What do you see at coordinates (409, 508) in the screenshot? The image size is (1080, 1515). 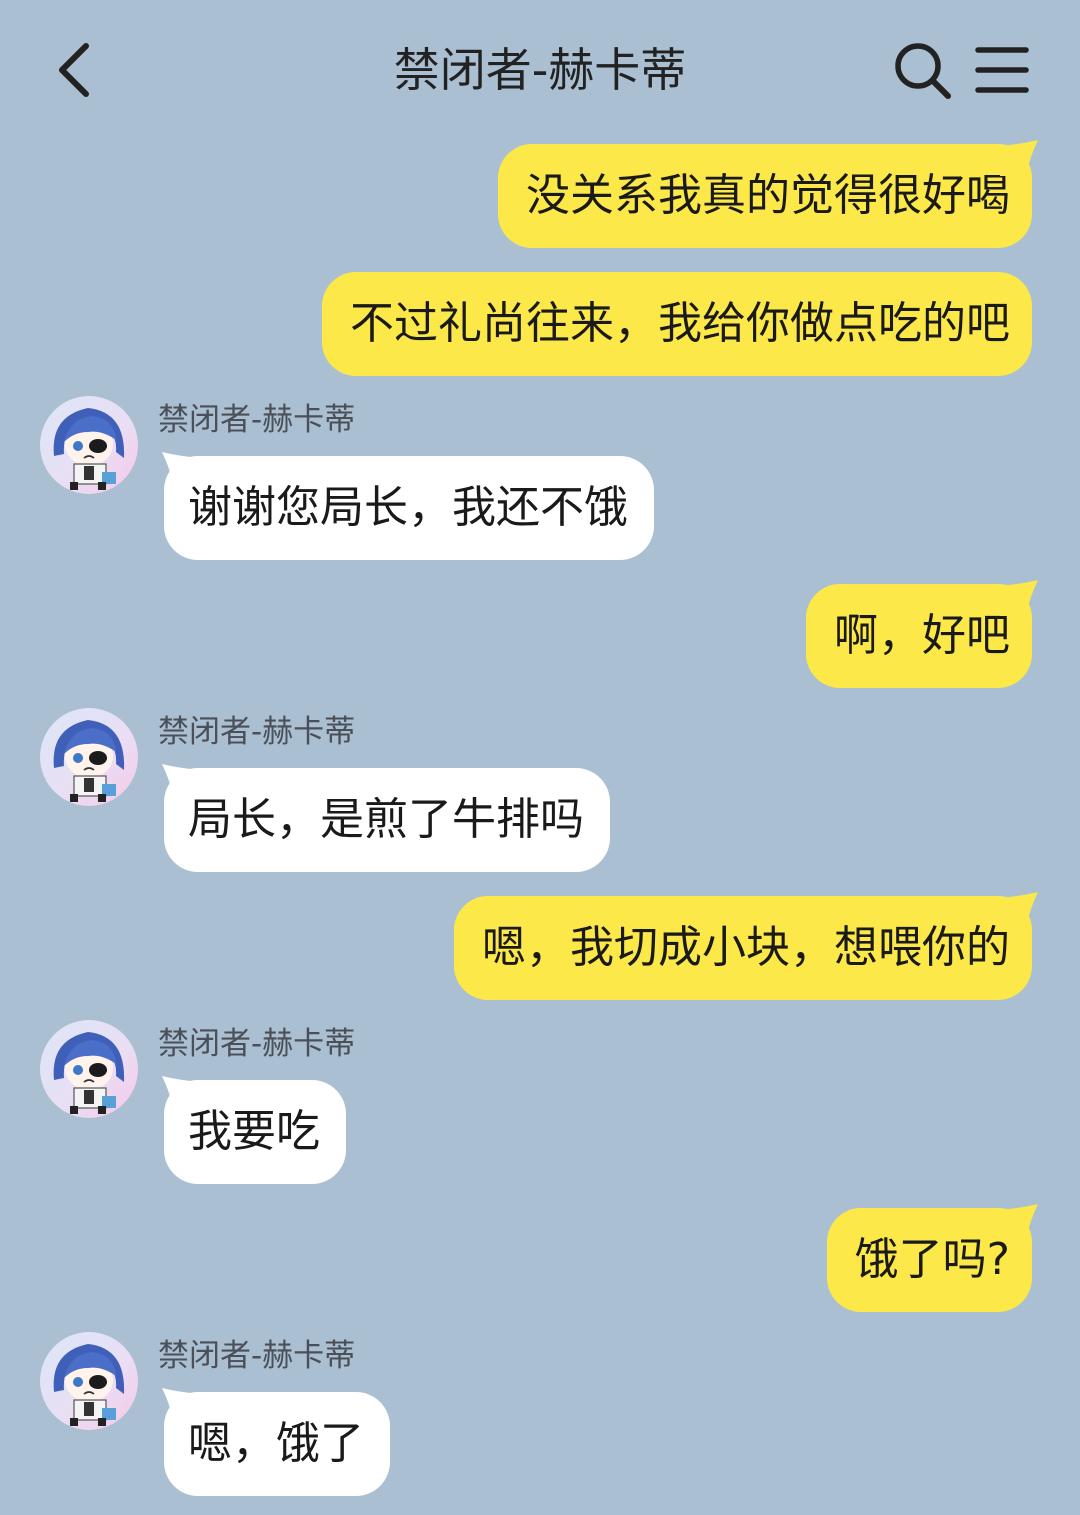 I see `incoming-bubble: 谢谢您局长，我还不饿` at bounding box center [409, 508].